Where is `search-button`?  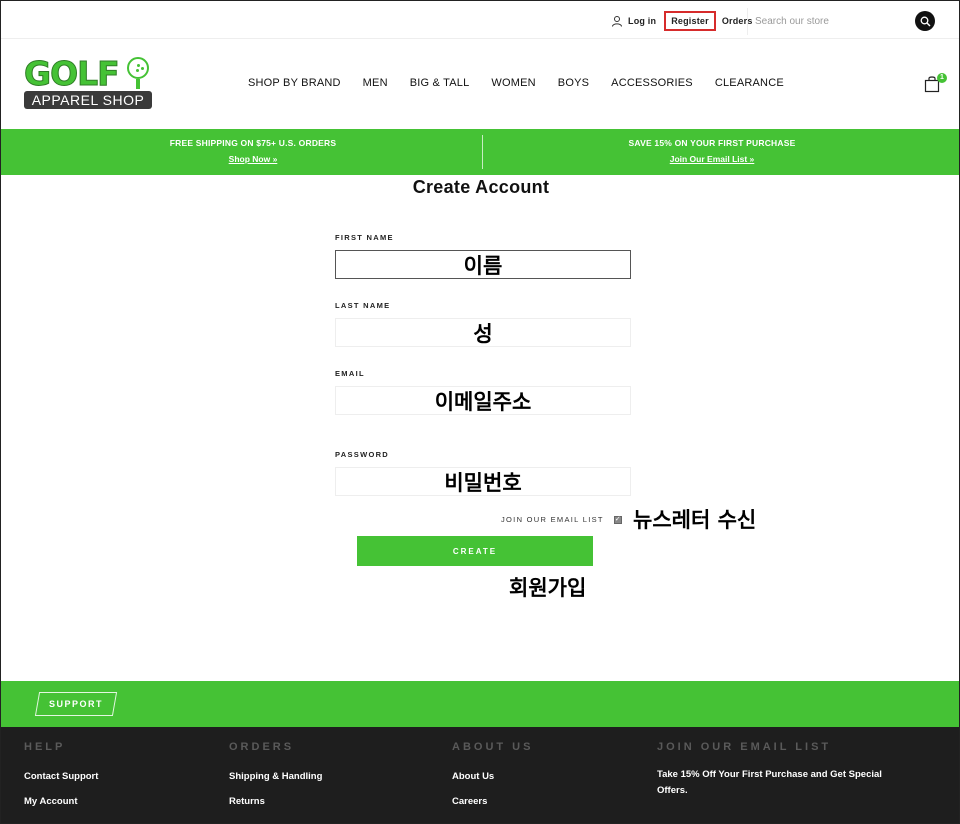 search-button is located at coordinates (925, 21).